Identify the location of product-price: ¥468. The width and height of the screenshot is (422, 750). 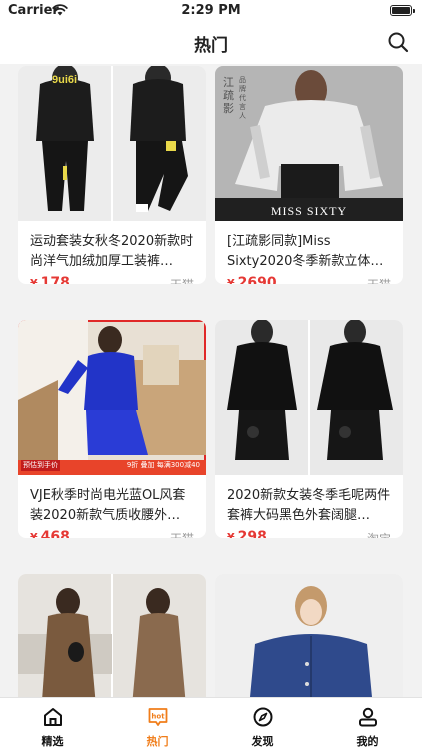
(50, 533).